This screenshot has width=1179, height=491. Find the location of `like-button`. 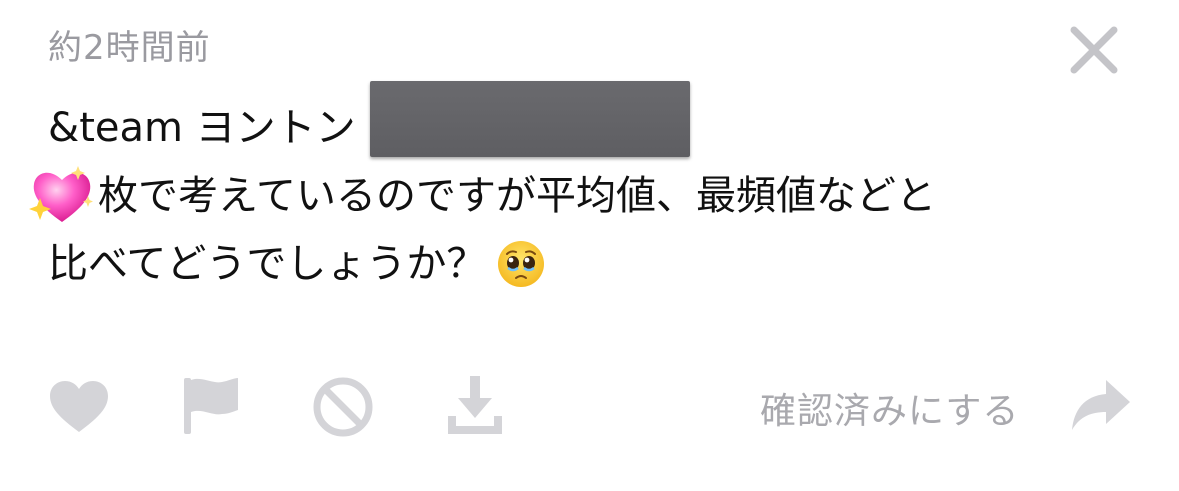

like-button is located at coordinates (79, 409).